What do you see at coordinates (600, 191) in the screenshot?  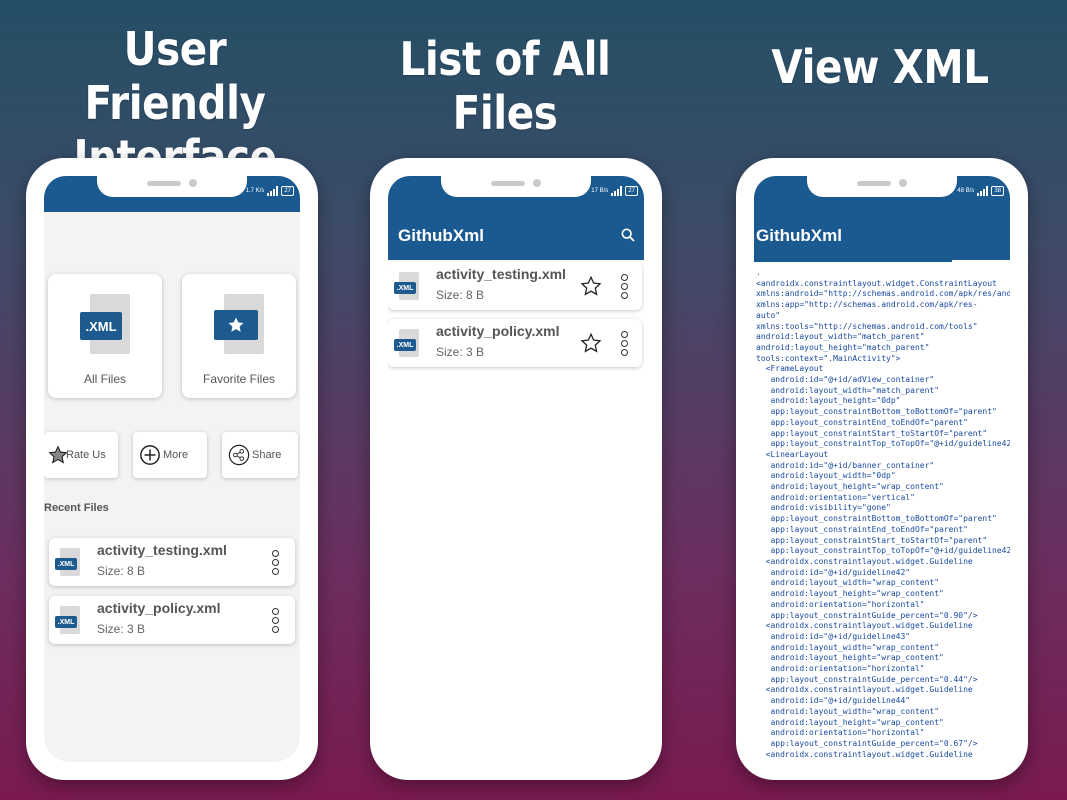 I see `net-speed: 17 B/s` at bounding box center [600, 191].